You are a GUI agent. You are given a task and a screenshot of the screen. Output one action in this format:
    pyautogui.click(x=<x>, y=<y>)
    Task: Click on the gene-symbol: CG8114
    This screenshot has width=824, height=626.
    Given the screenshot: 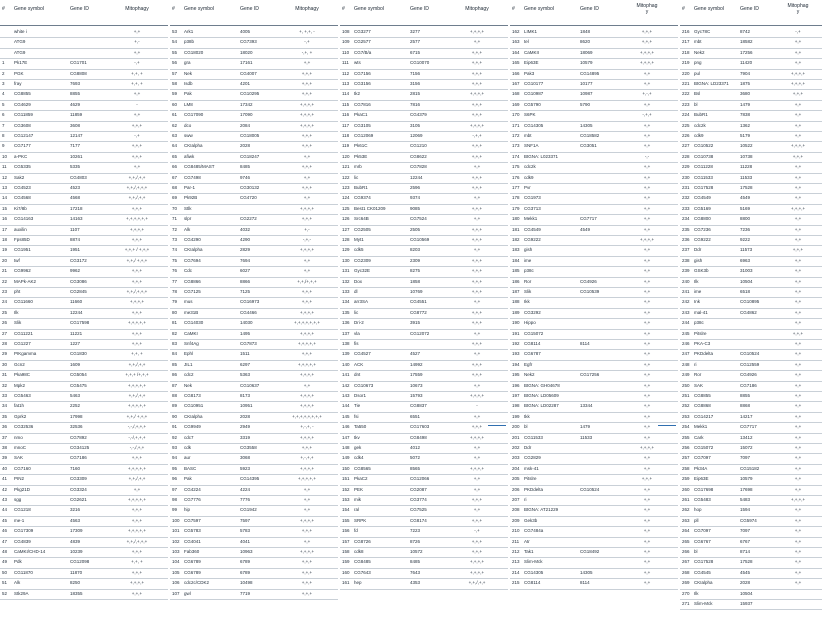 What is the action you would take?
    pyautogui.click(x=532, y=343)
    